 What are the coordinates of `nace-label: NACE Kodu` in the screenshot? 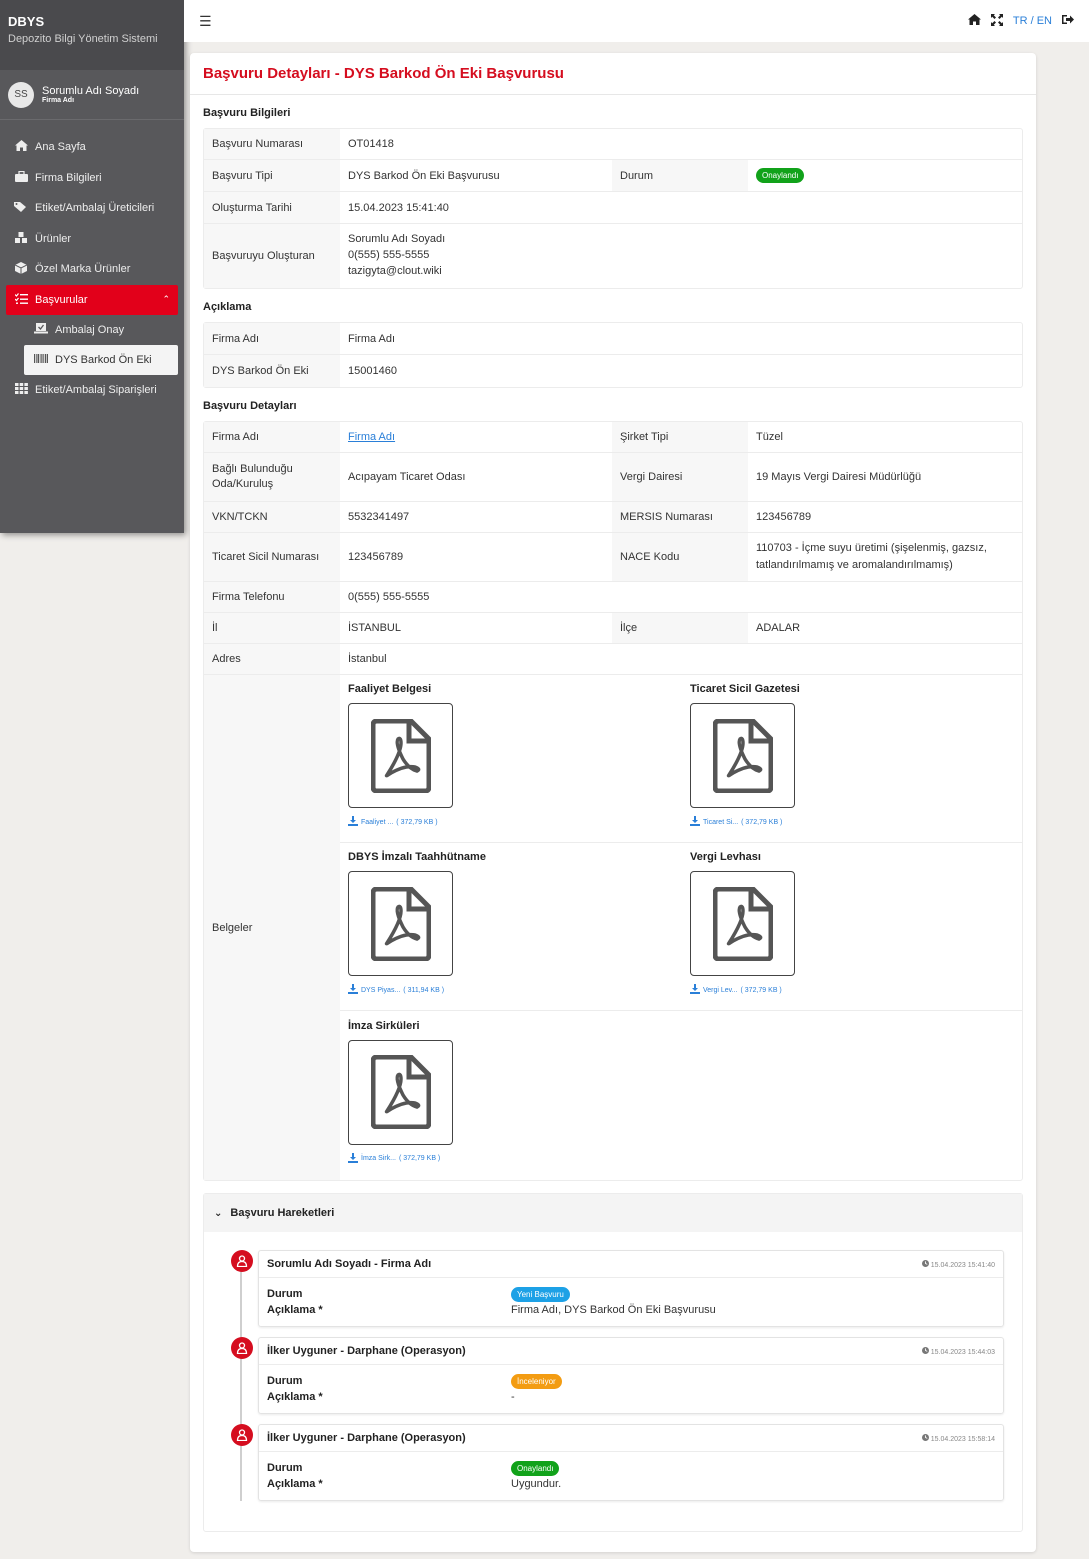 It's located at (680, 557).